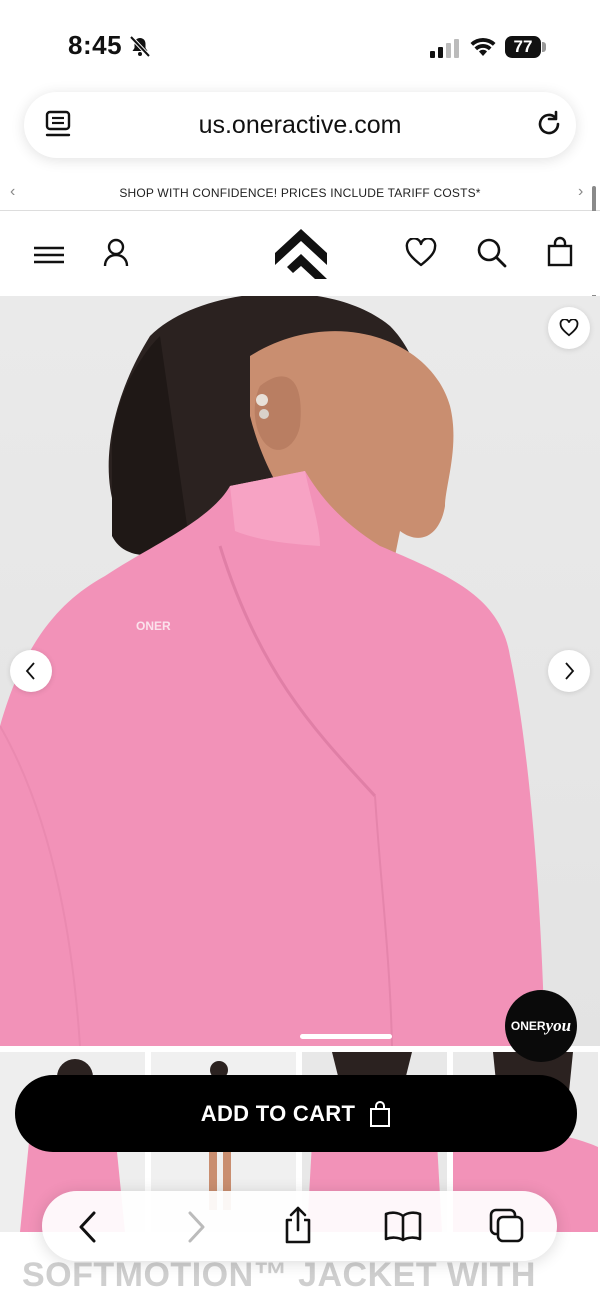 This screenshot has width=600, height=1304. I want to click on heart-icon, so click(569, 328).